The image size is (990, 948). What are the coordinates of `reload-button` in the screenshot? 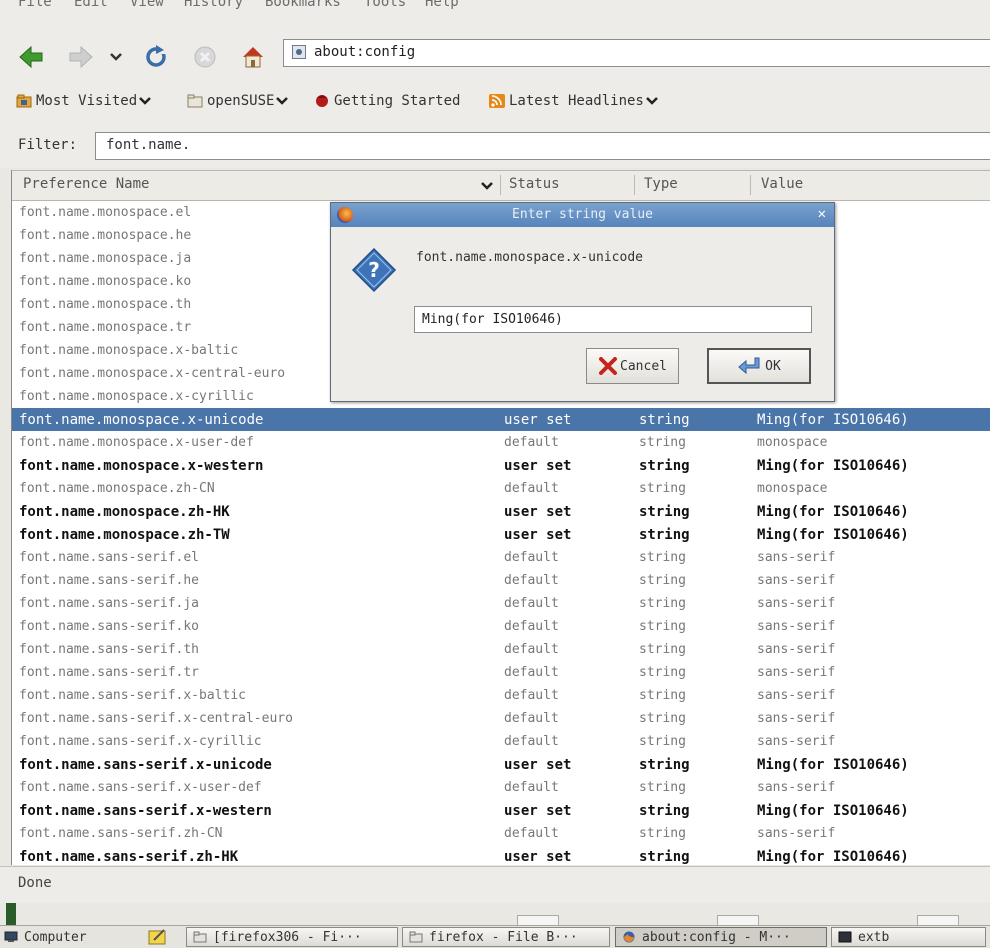 It's located at (156, 57).